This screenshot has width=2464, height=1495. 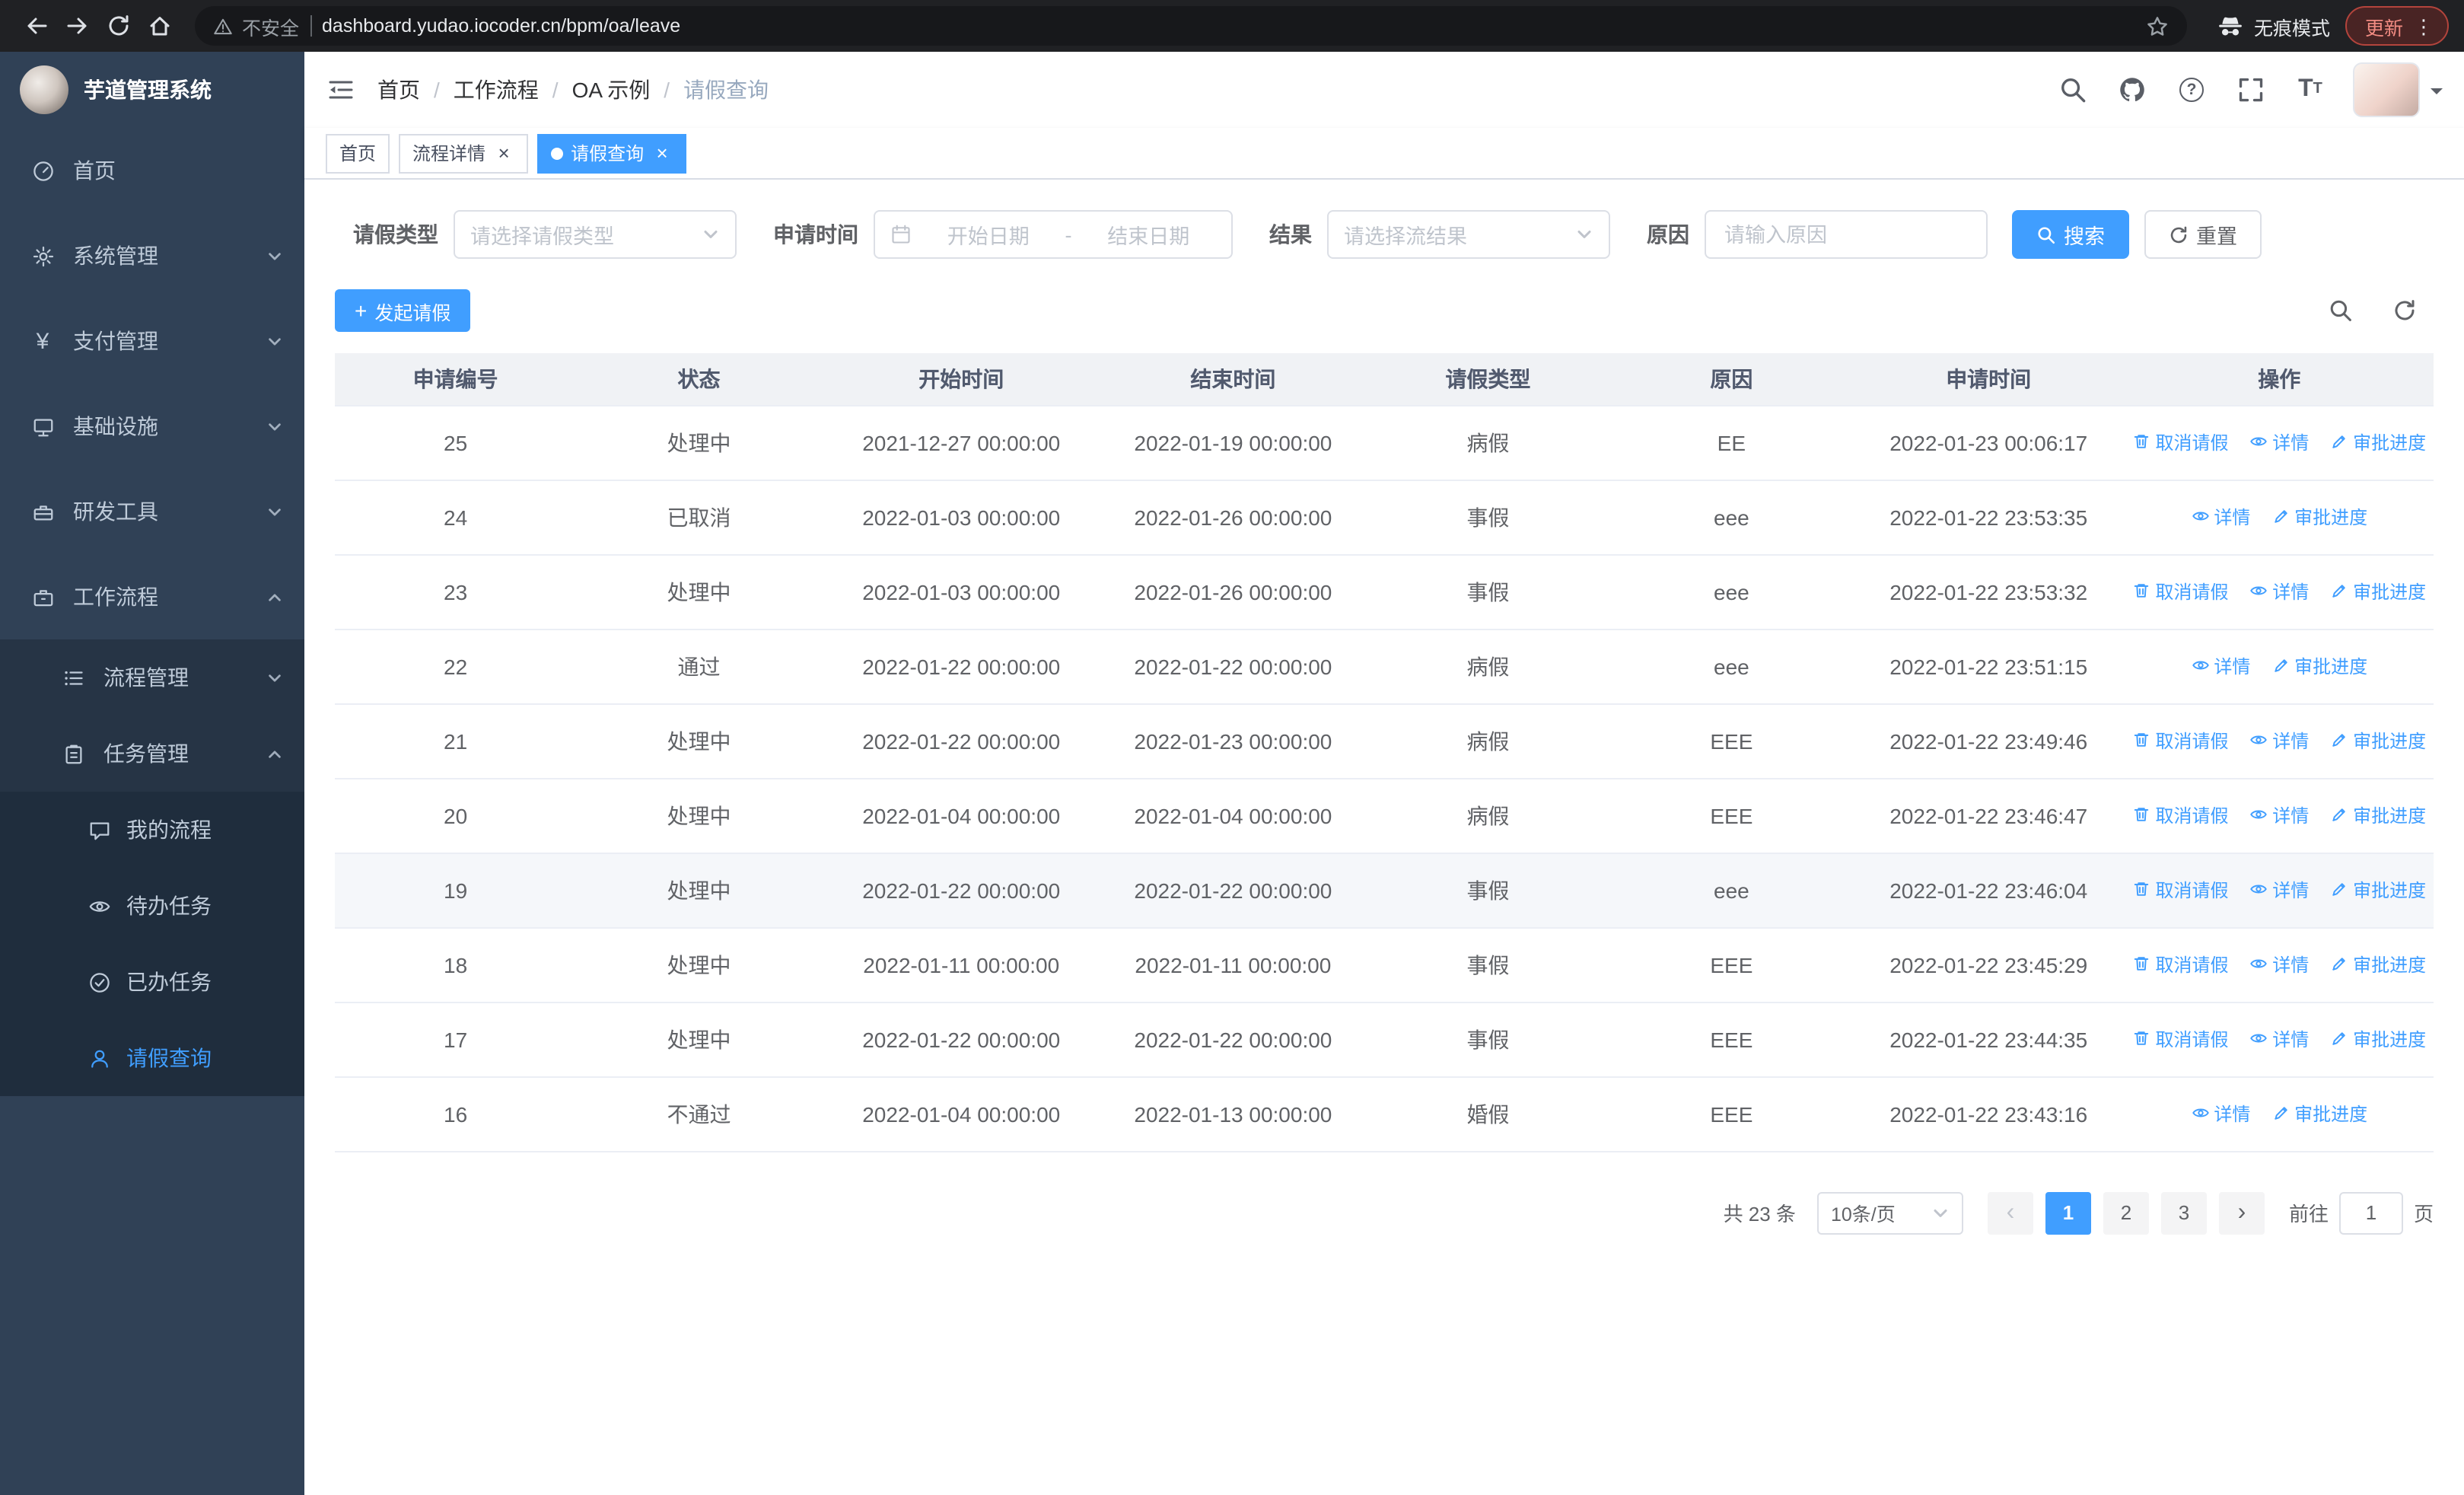 I want to click on github-icon, so click(x=2132, y=90).